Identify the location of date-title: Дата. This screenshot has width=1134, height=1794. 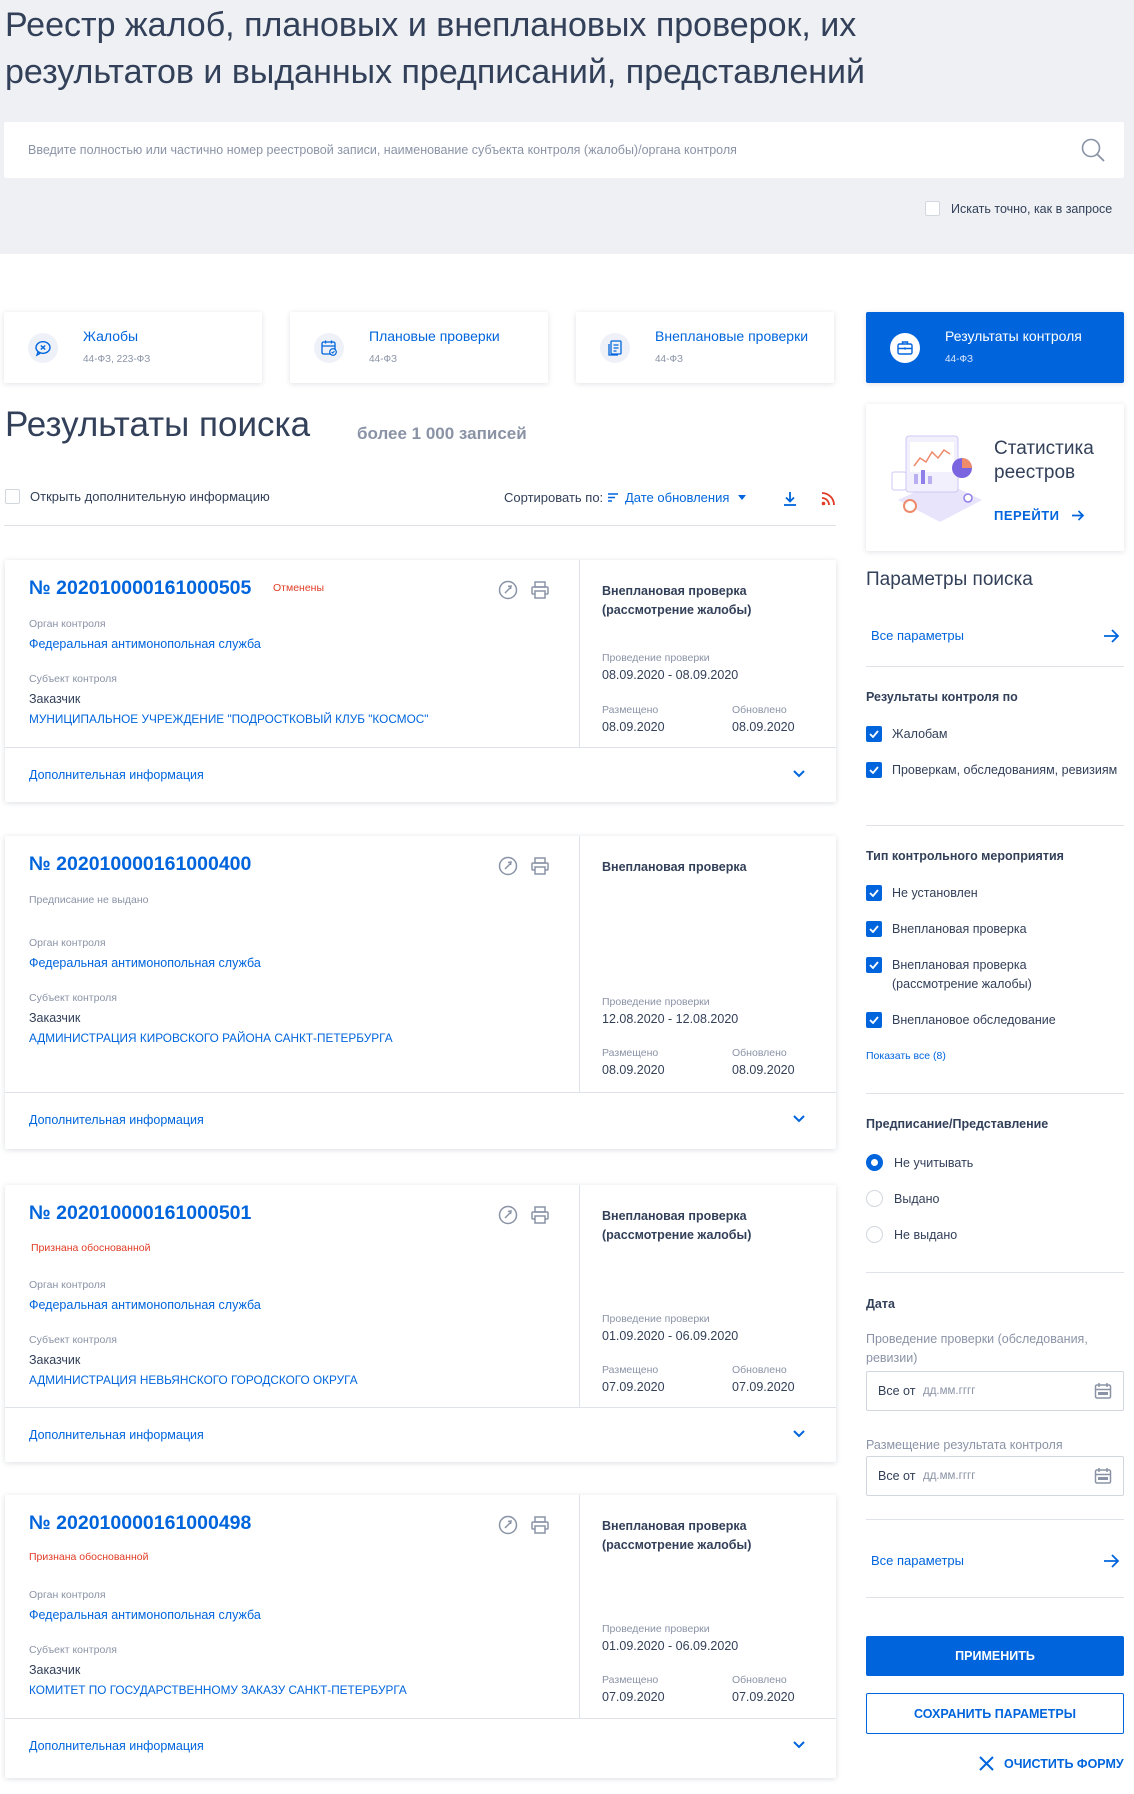
(880, 1304).